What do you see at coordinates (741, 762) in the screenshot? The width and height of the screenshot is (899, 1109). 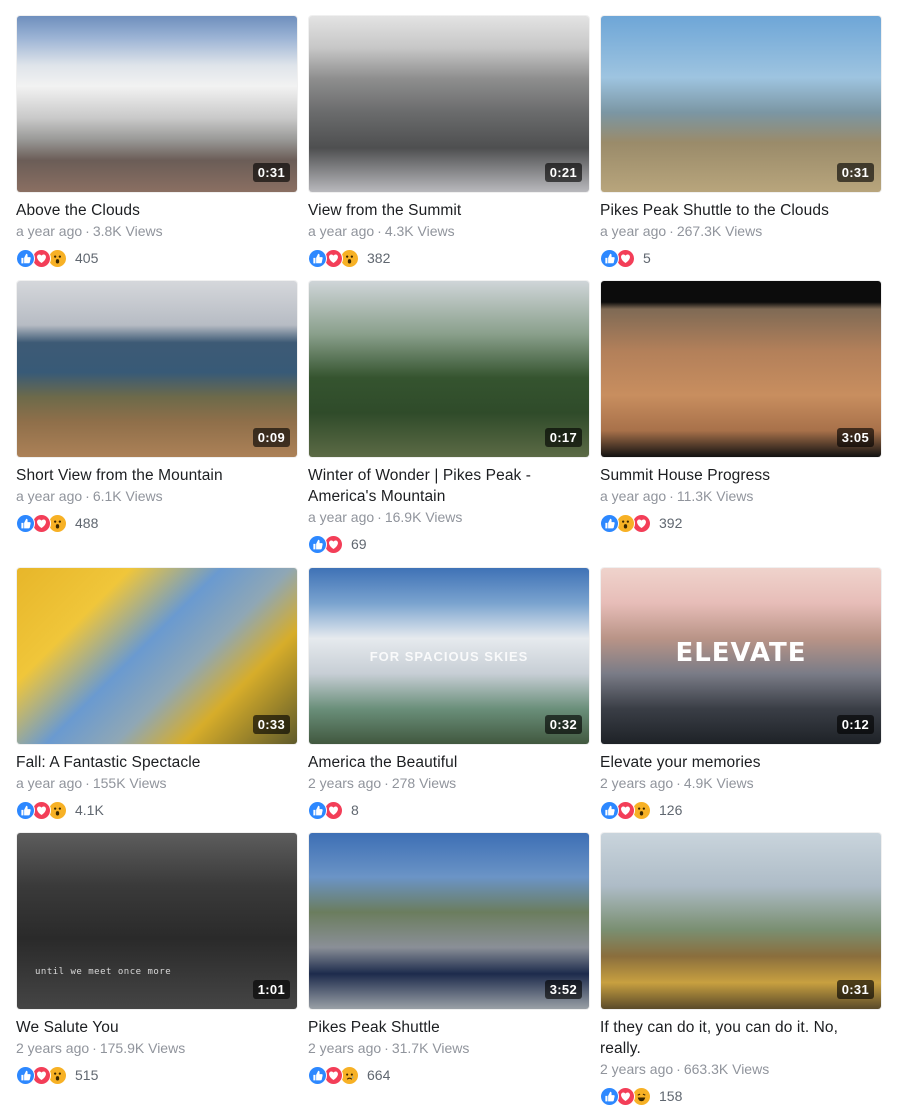 I see `video-title: Elevate your memories` at bounding box center [741, 762].